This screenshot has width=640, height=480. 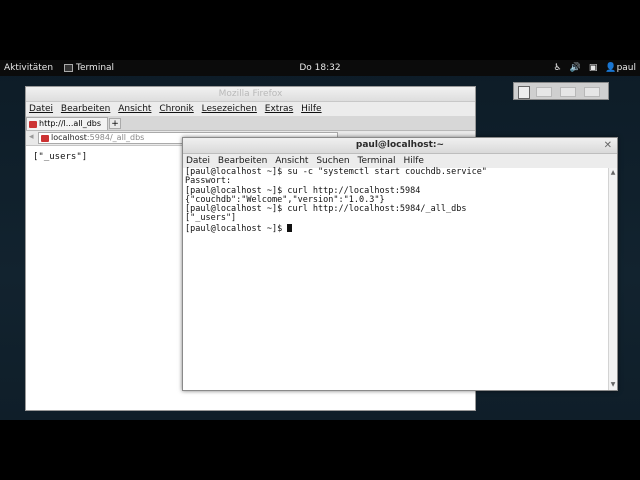 What do you see at coordinates (115, 137) in the screenshot?
I see `url-path: :5984/_all_dbs` at bounding box center [115, 137].